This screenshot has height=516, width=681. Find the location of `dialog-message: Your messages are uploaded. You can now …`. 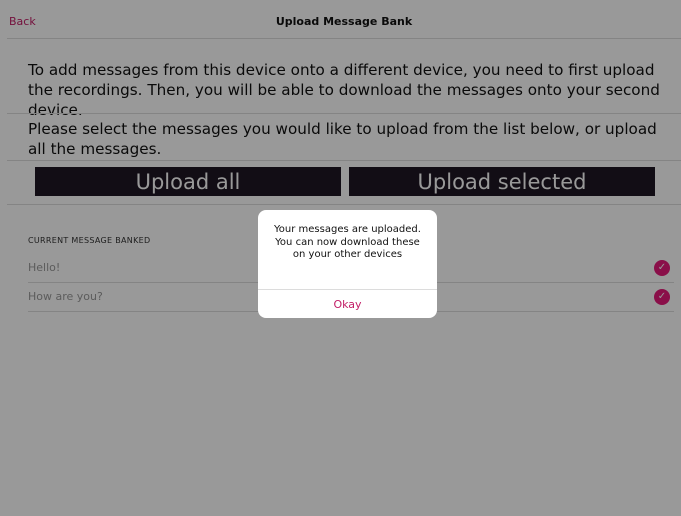

dialog-message: Your messages are uploaded. You can now … is located at coordinates (347, 242).